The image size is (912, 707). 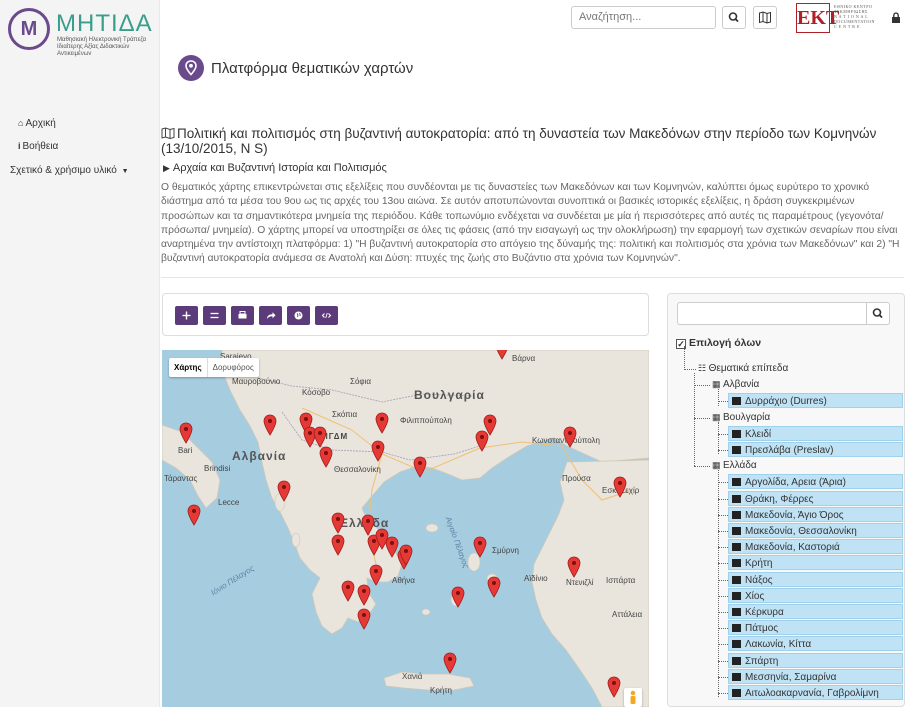 I want to click on caret-down-icon: ▼, so click(x=125, y=171).